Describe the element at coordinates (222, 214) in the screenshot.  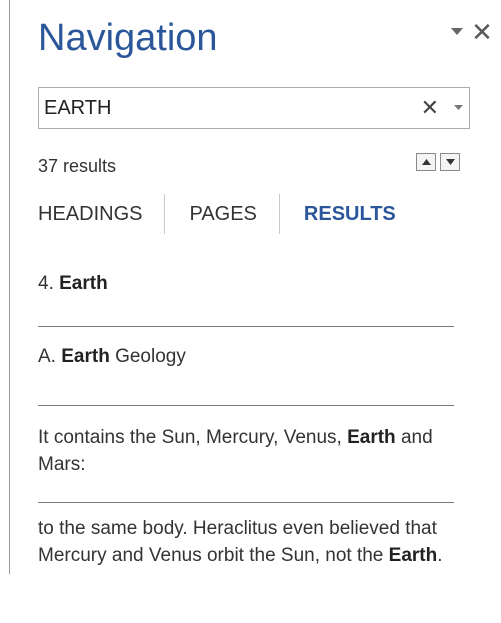
I see `tab-pages: PAGES` at that location.